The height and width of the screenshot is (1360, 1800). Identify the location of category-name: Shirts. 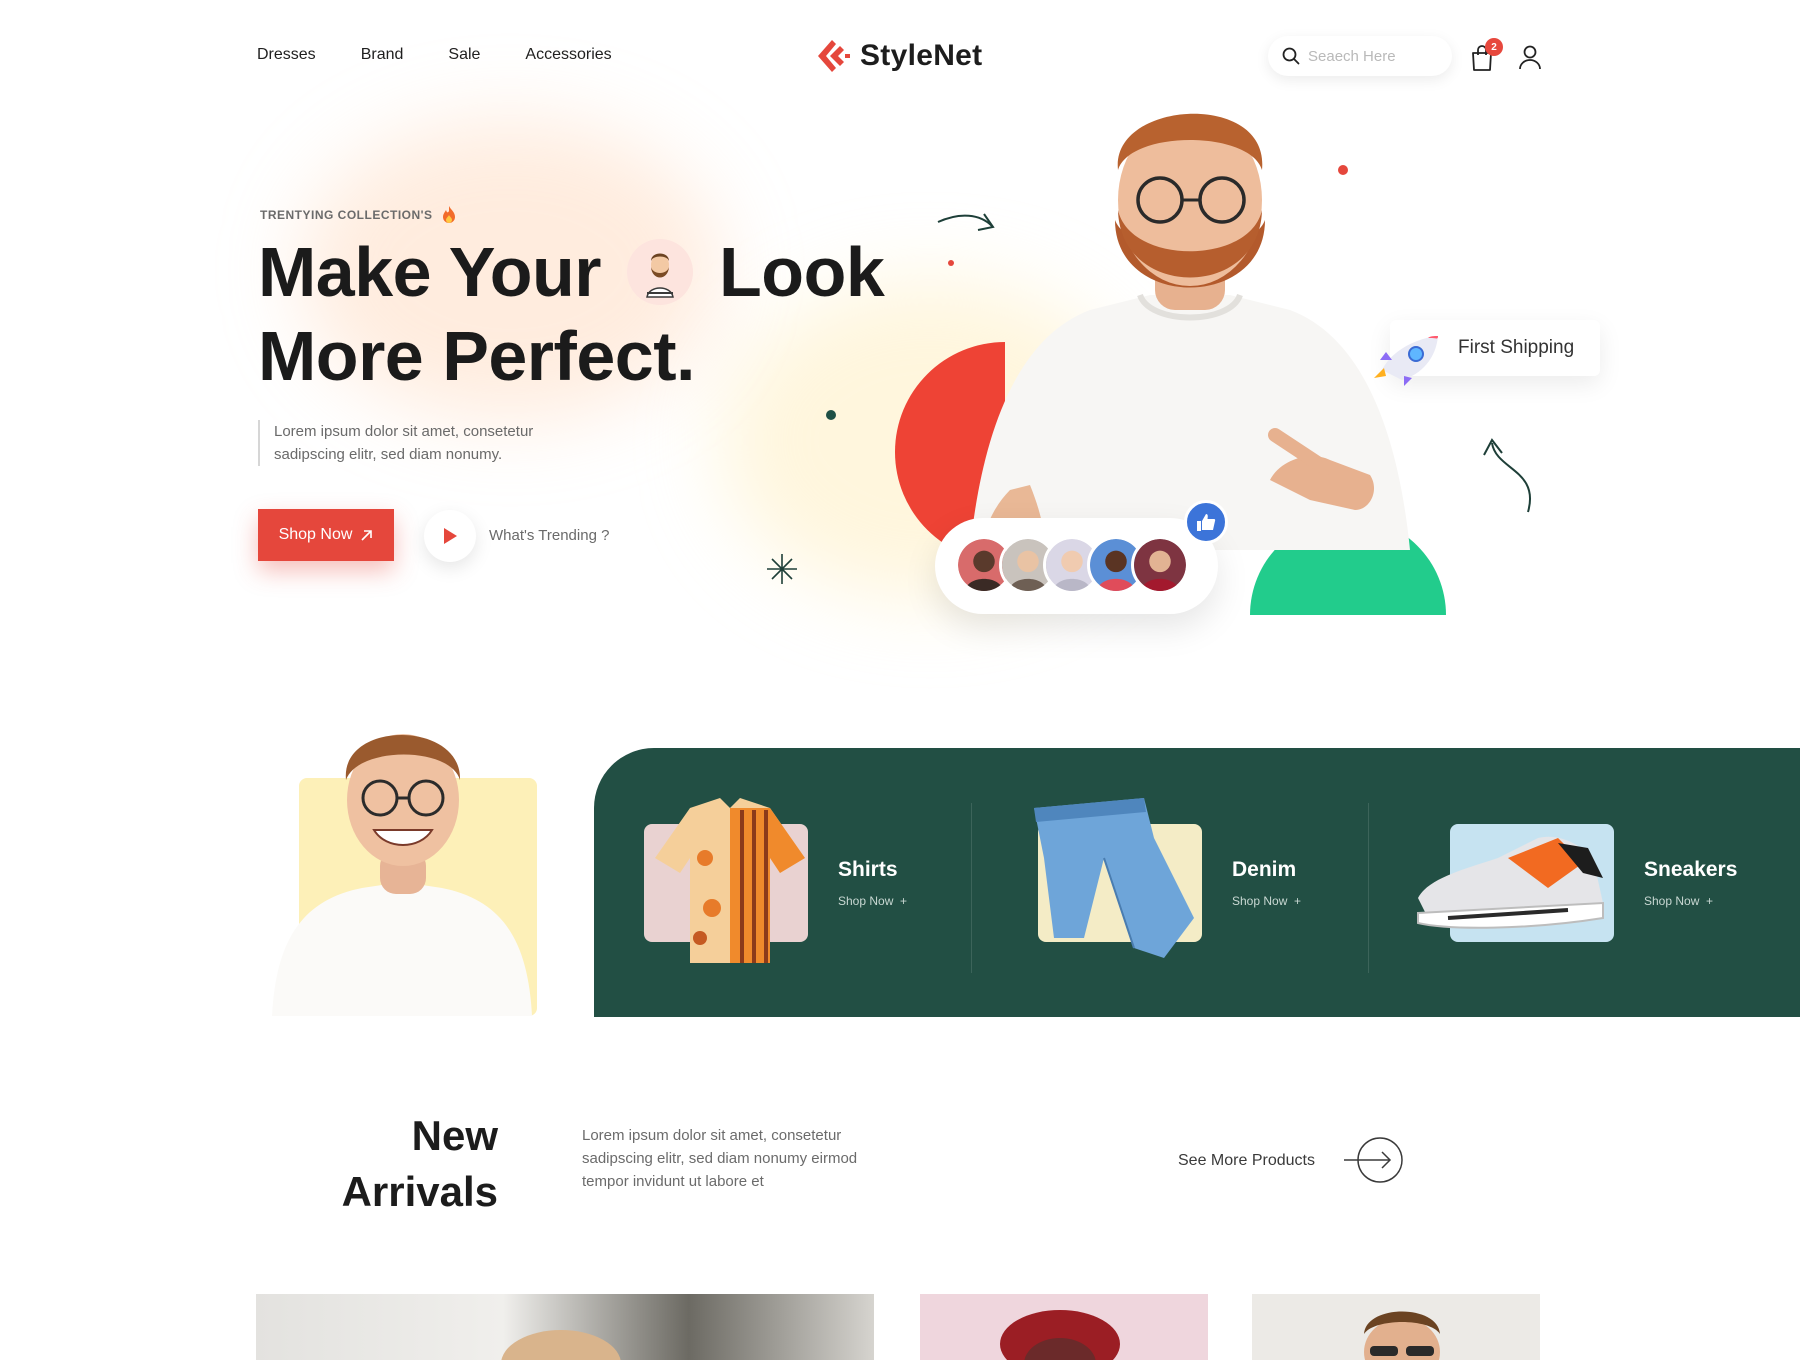
(868, 869).